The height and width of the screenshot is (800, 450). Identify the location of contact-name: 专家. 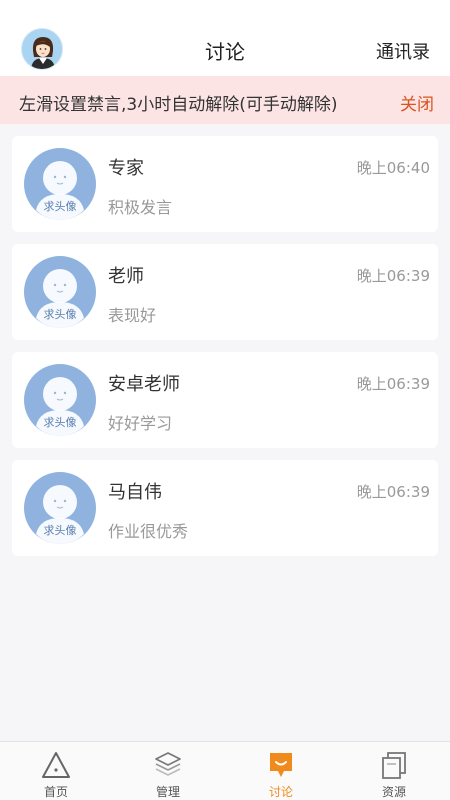
(126, 168).